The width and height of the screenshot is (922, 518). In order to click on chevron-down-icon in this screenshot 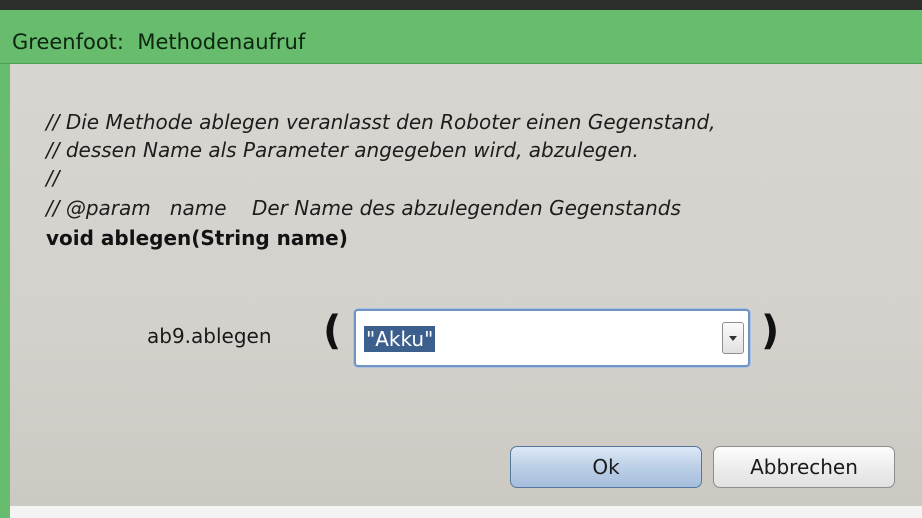, I will do `click(733, 338)`.